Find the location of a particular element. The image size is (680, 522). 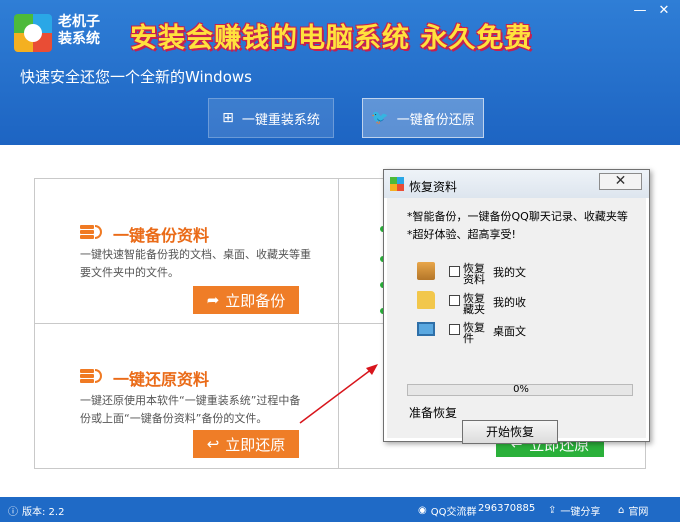

desktop-icon is located at coordinates (426, 329).